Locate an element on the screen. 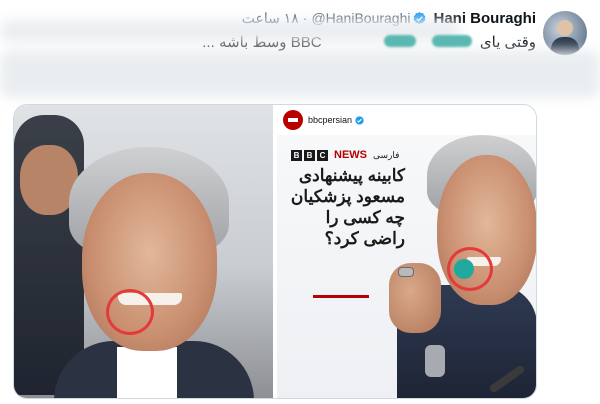  redaction-blur is located at coordinates (300, 74).